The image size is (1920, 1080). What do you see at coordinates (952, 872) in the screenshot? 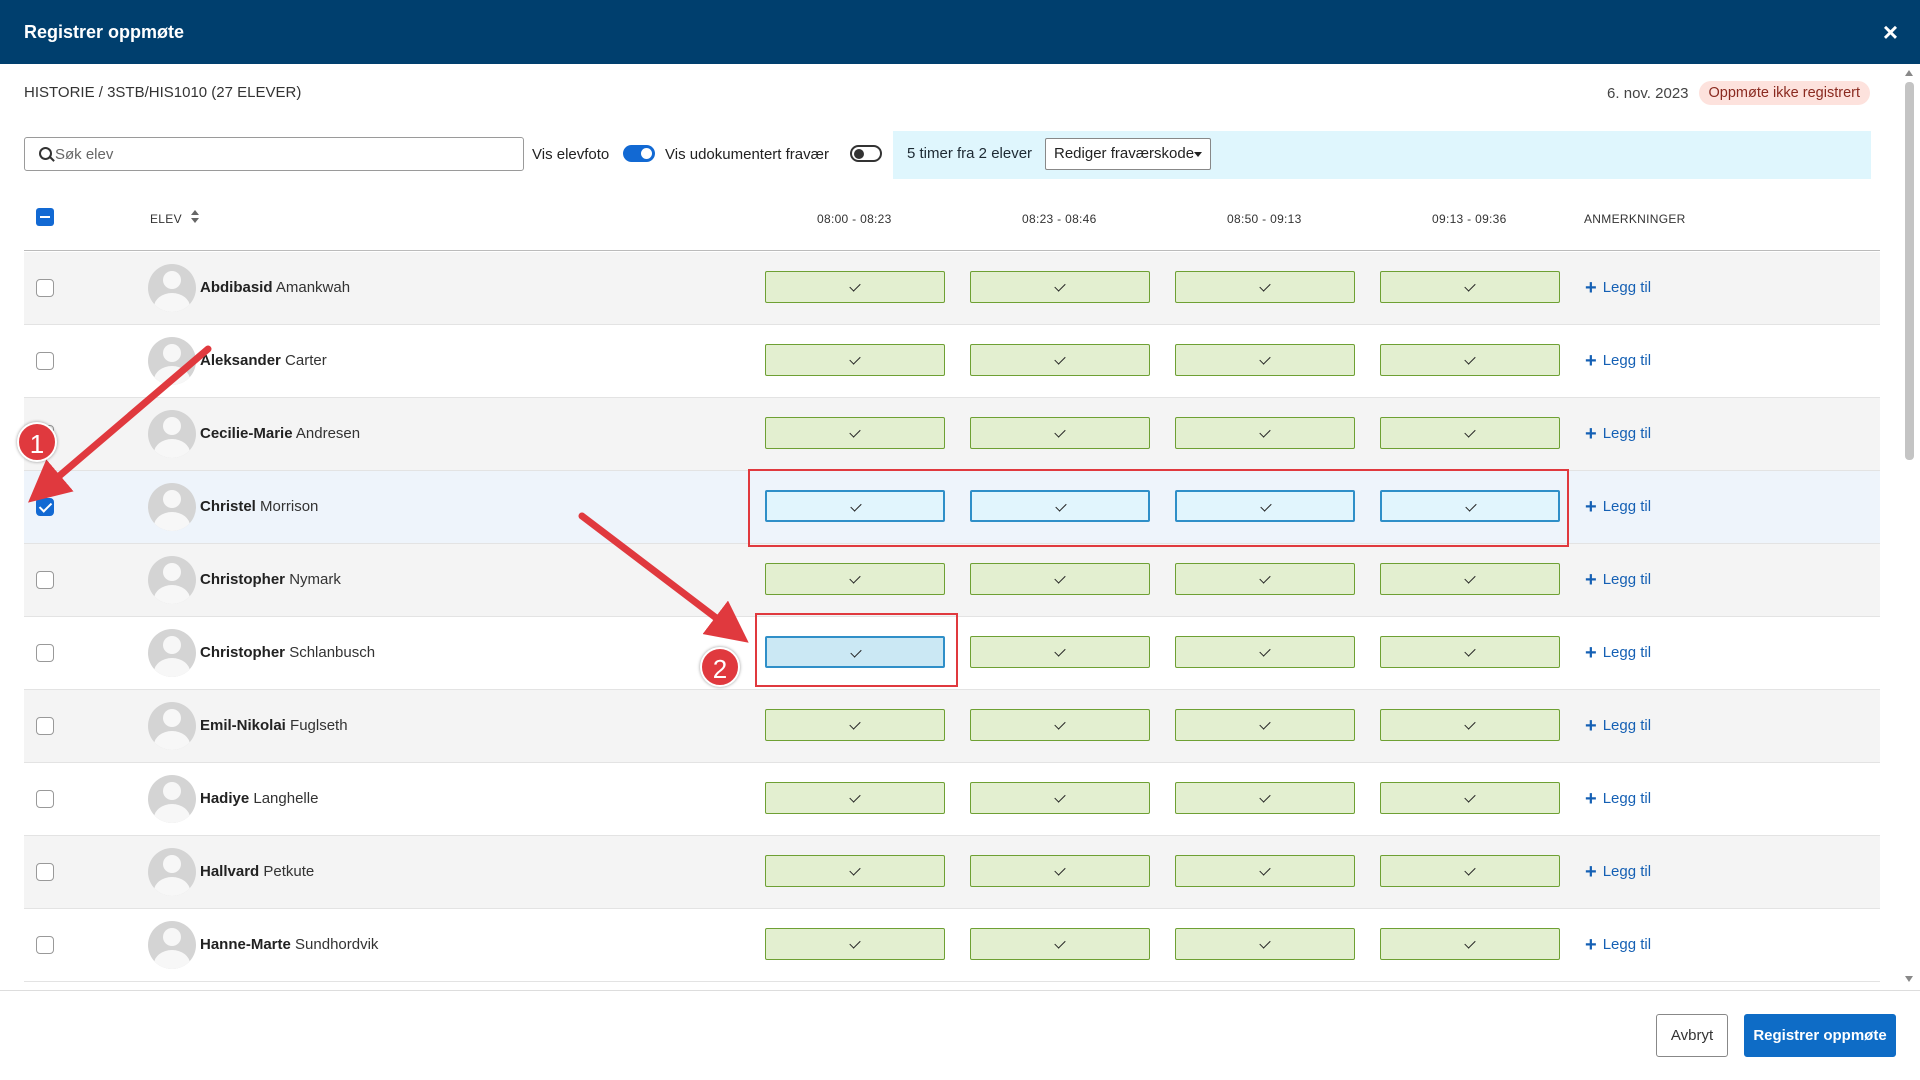
I see `table-row: Hallvard Petkute + Legg til` at bounding box center [952, 872].